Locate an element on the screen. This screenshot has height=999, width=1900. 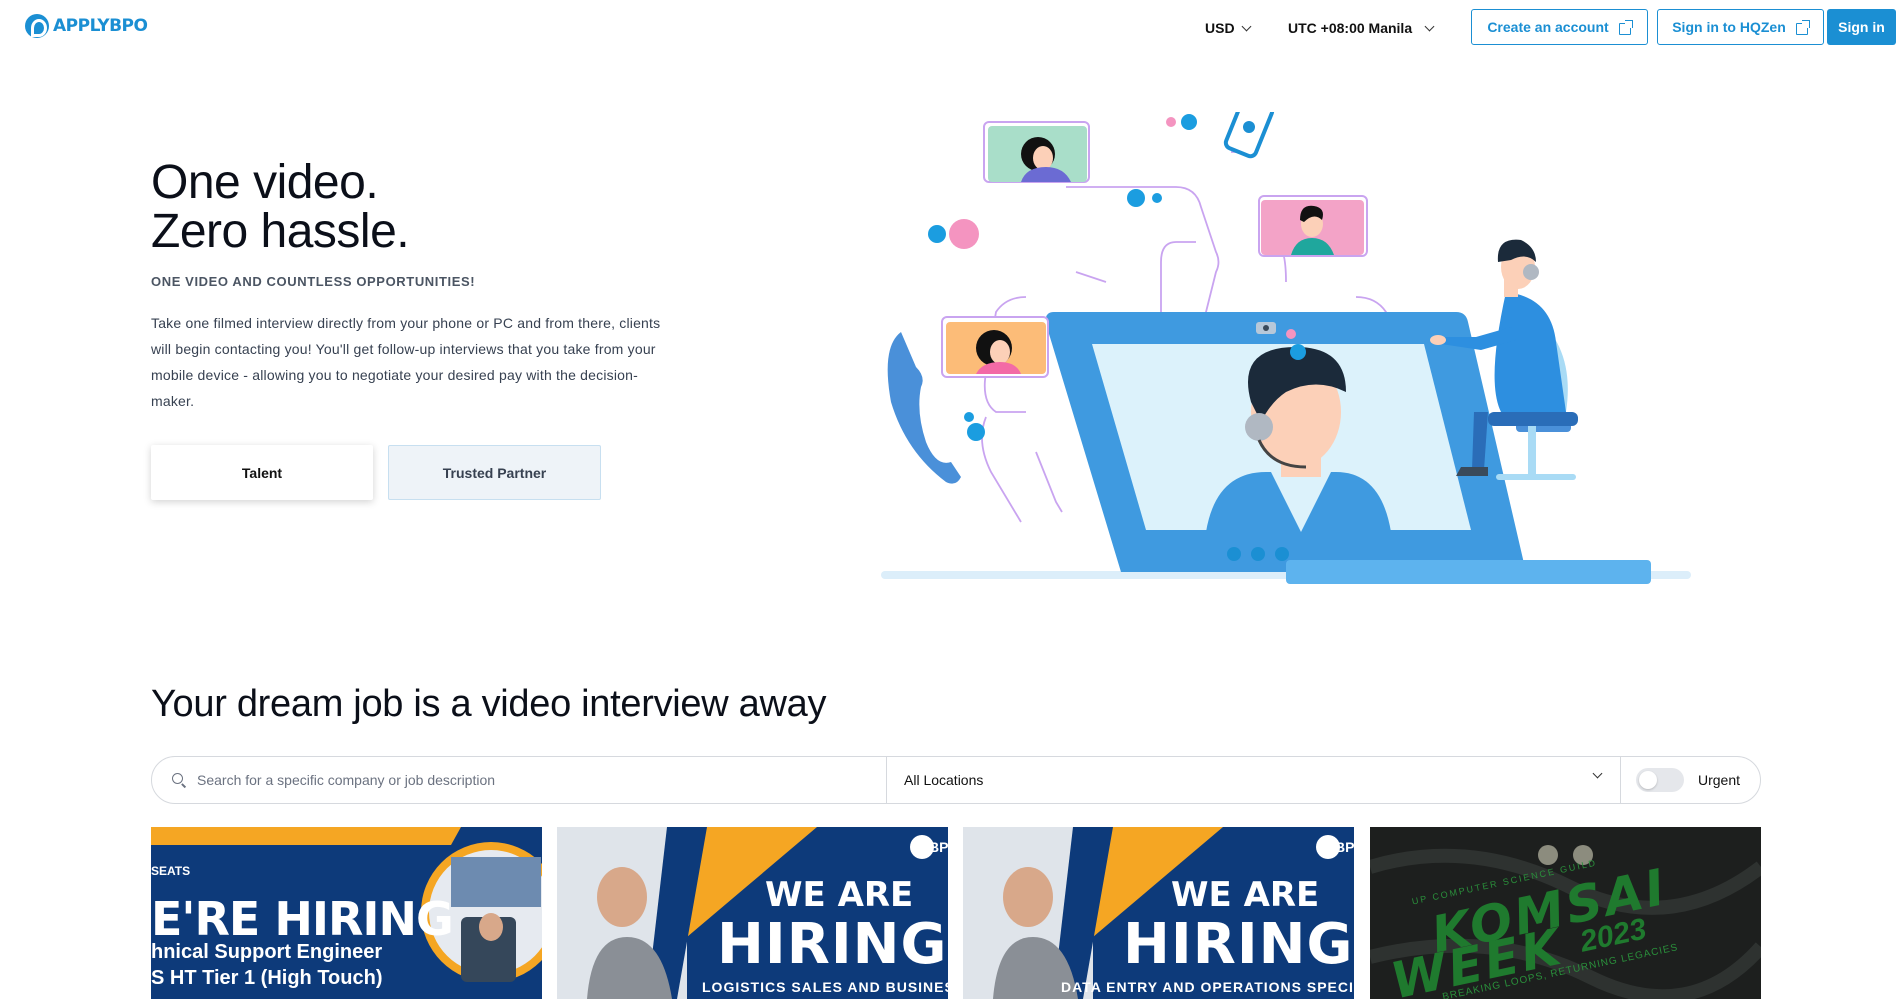
toggle-knob is located at coordinates (1648, 780).